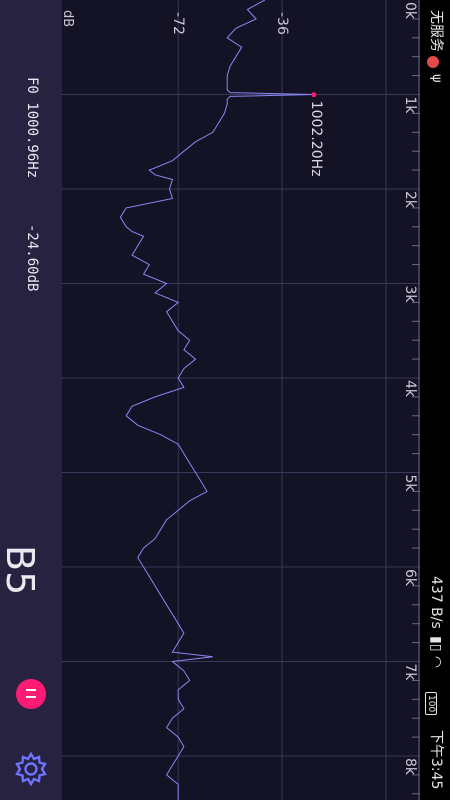 This screenshot has height=800, width=450. Describe the element at coordinates (410, 200) in the screenshot. I see `freq-tick-label: 2k` at that location.